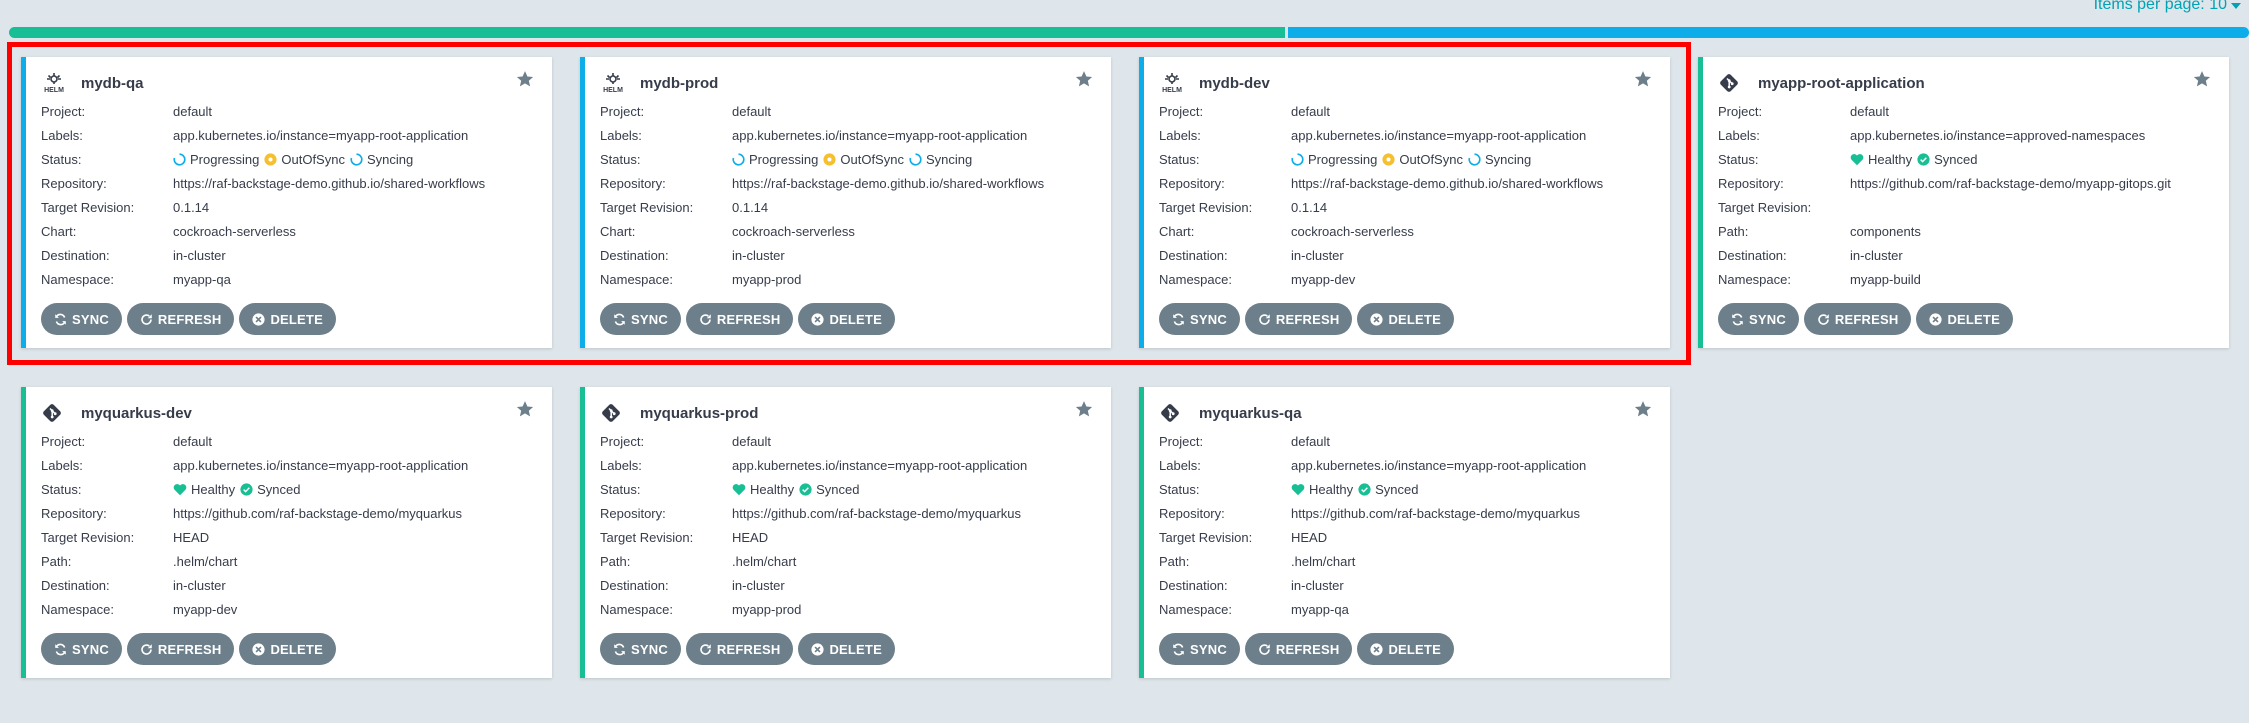 The width and height of the screenshot is (2249, 723). I want to click on application-name: myquarkus-prod, so click(699, 413).